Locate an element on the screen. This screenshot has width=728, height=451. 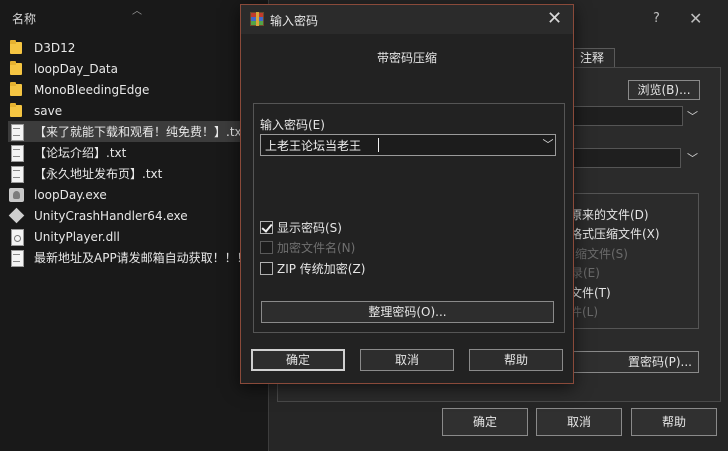
file-item-unitycrashhandler: UnityCrashHandler64.exe is located at coordinates (142, 215).